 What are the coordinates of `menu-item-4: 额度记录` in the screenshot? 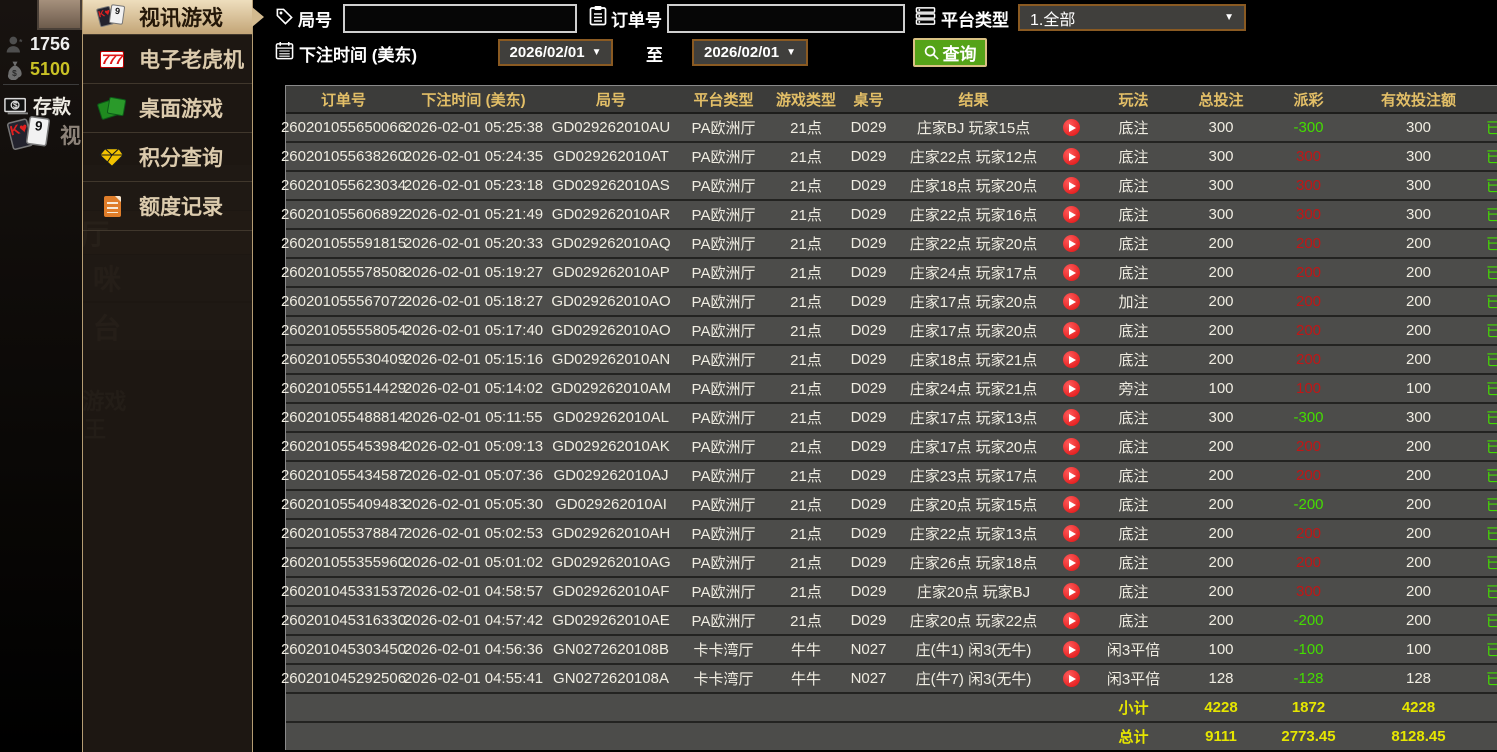 It's located at (167, 206).